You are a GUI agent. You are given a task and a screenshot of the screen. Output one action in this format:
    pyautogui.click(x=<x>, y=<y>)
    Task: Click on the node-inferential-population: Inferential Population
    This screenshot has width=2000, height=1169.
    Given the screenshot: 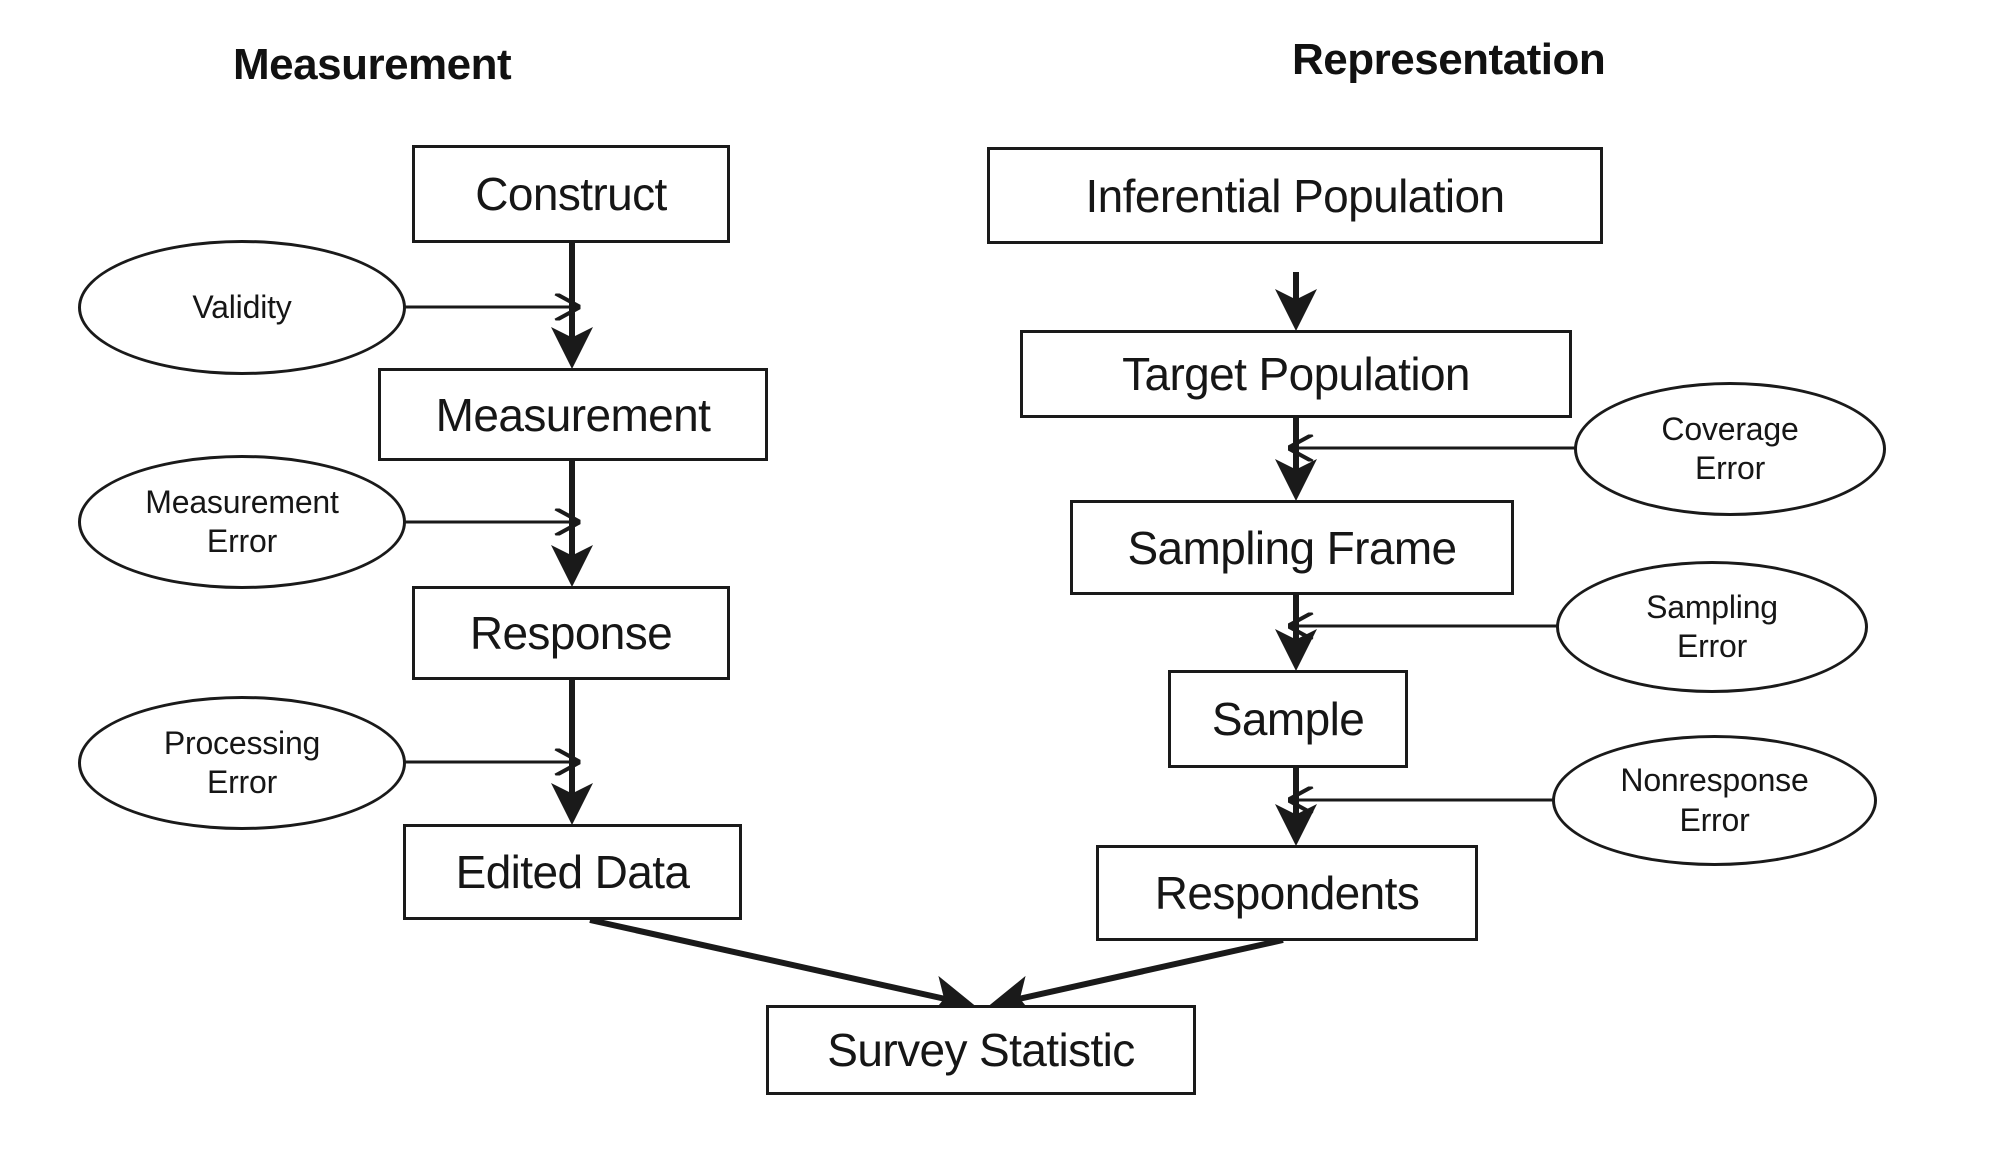 What is the action you would take?
    pyautogui.click(x=1295, y=195)
    